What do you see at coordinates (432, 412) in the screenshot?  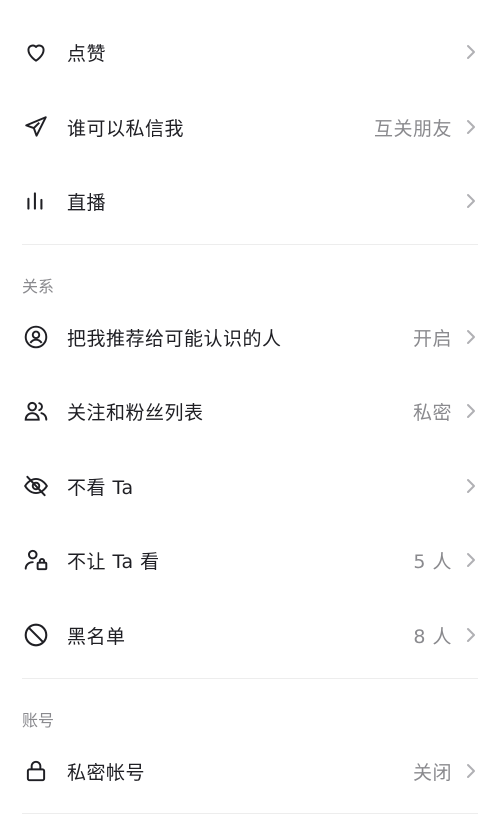 I see `row-value: 私密` at bounding box center [432, 412].